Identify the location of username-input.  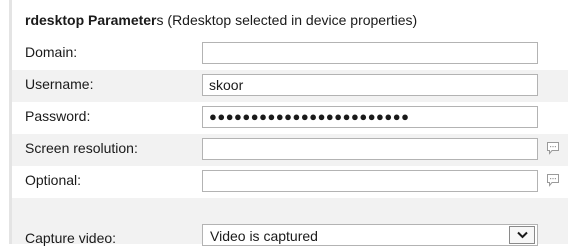
(370, 85).